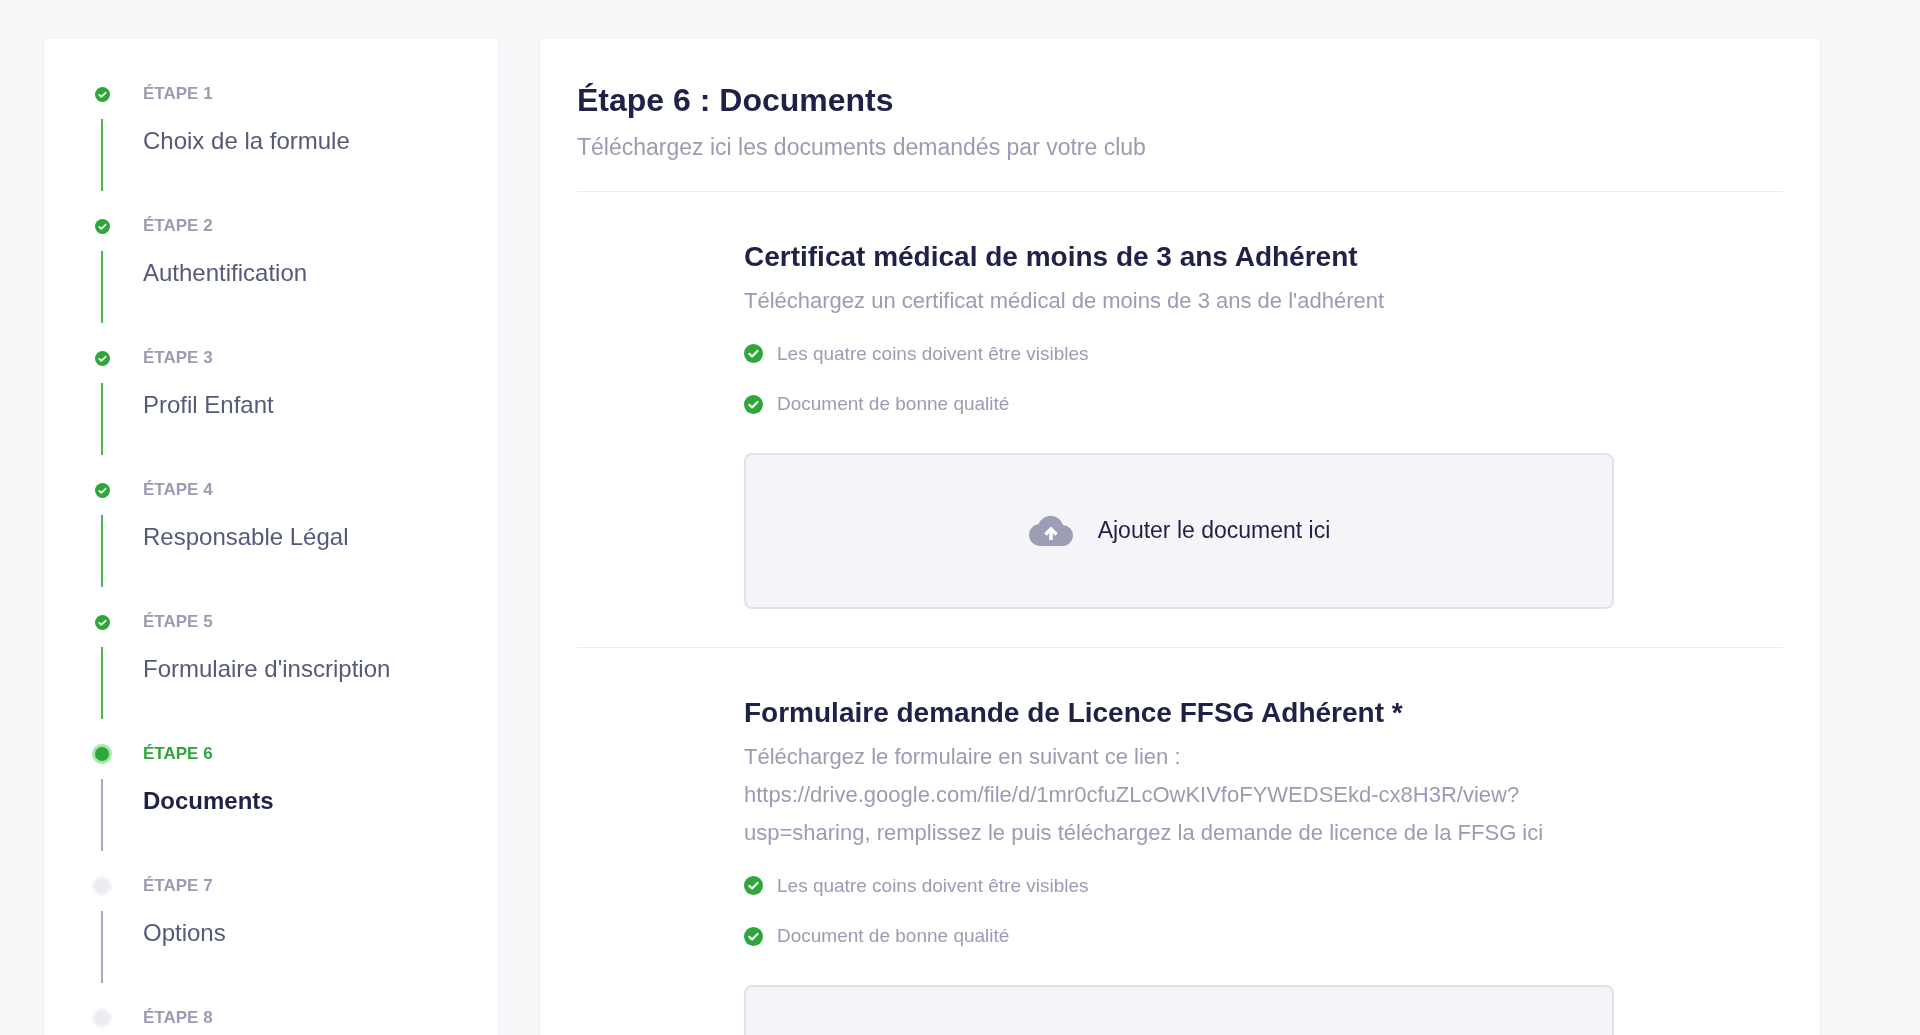 The height and width of the screenshot is (1035, 1920). What do you see at coordinates (178, 754) in the screenshot?
I see `step-number: ÉTAPE 6` at bounding box center [178, 754].